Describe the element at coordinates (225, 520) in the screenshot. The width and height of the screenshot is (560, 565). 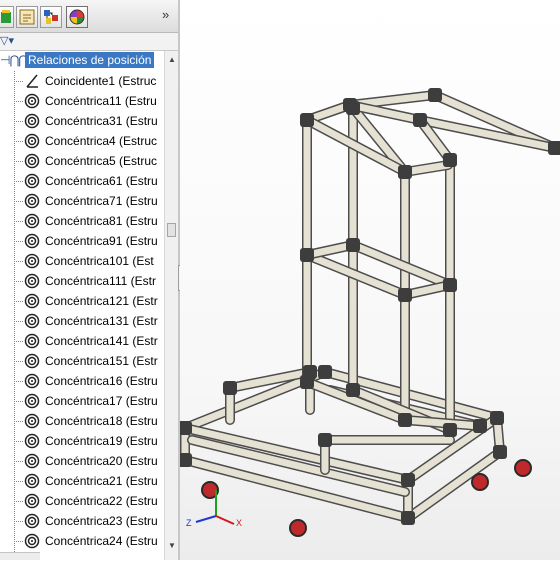
I see `triad-x-axis` at that location.